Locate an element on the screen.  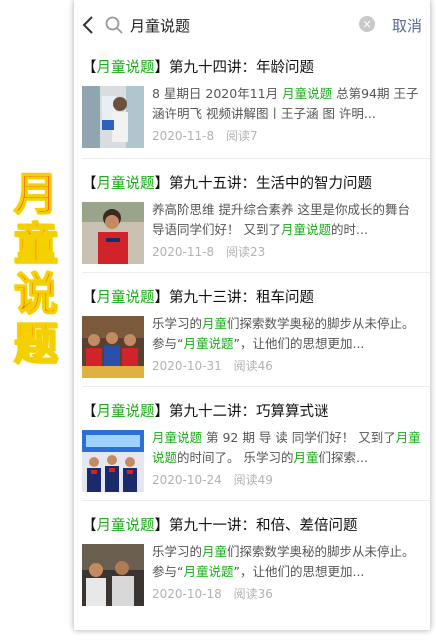
result-title-text: 第九十二讲：巧算算式谜 is located at coordinates (249, 412).